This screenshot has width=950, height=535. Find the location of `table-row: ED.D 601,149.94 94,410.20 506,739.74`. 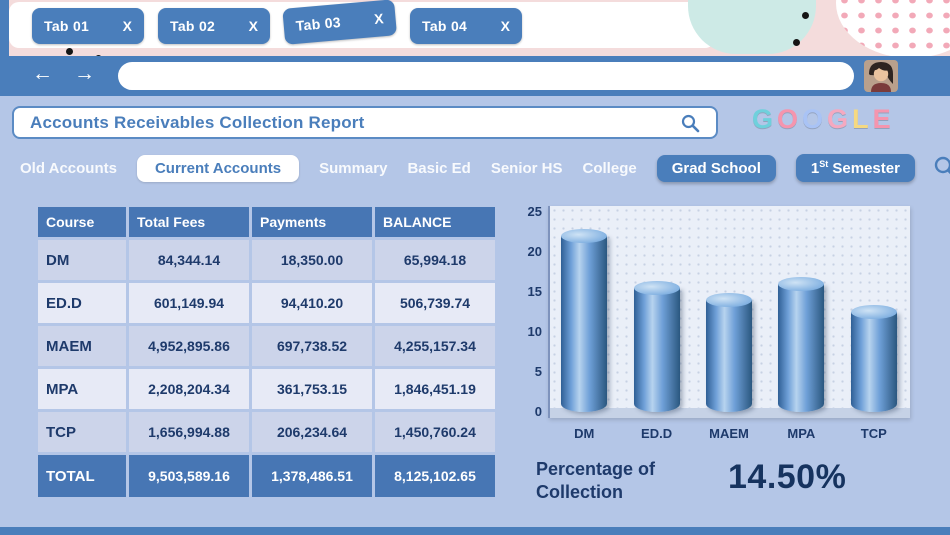

table-row: ED.D 601,149.94 94,410.20 506,739.74 is located at coordinates (266, 303).